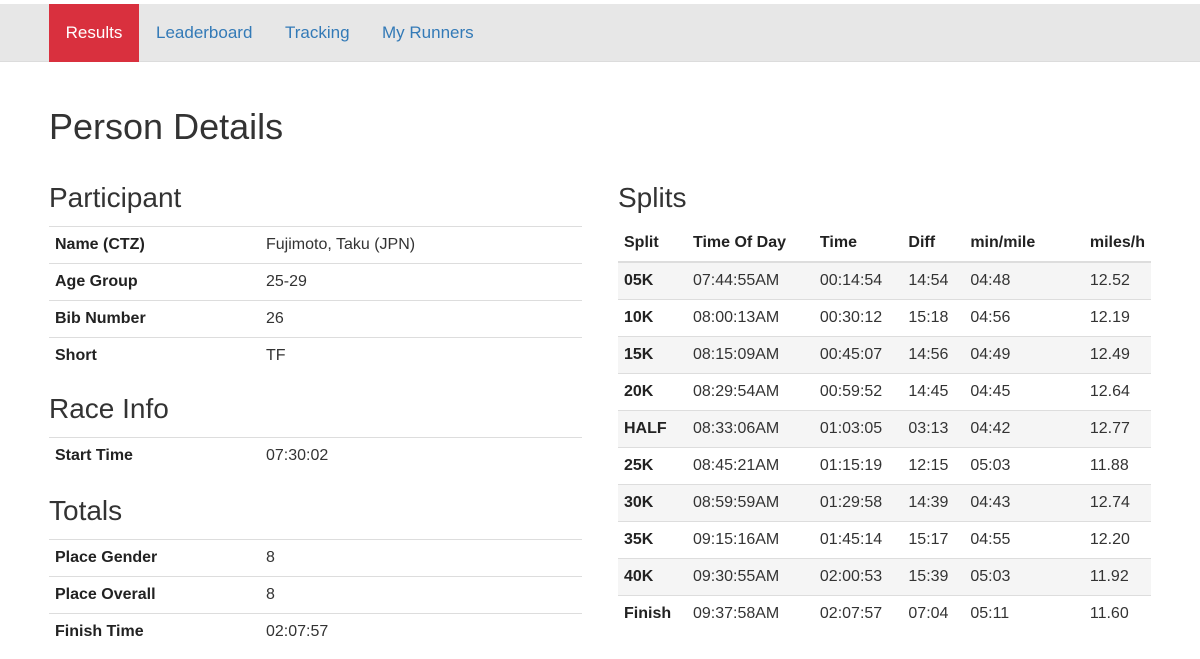 The image size is (1200, 659). I want to click on totals-heading: Totals, so click(86, 510).